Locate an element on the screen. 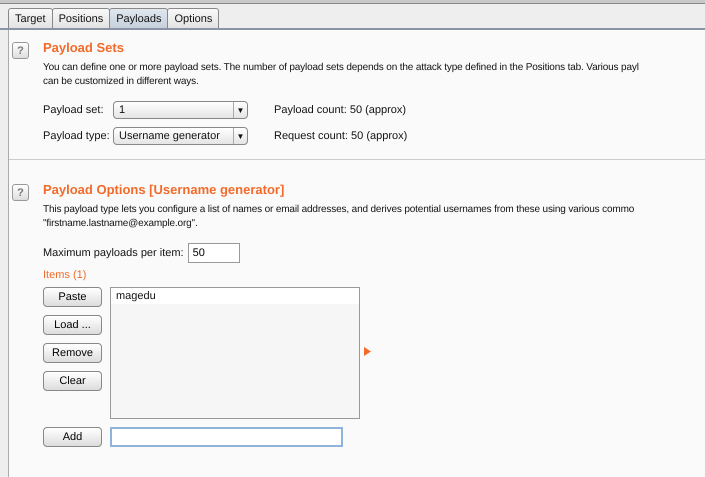 This screenshot has height=477, width=705. items-label: Items (1) is located at coordinates (65, 275).